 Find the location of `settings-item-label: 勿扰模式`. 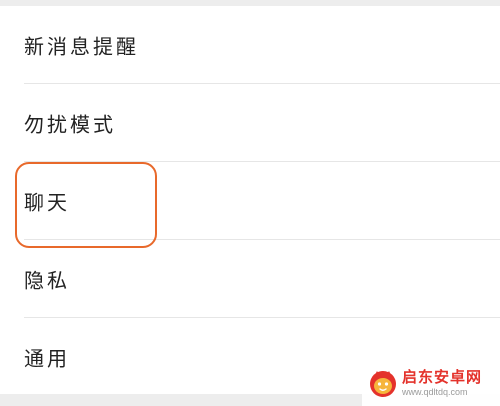

settings-item-label: 勿扰模式 is located at coordinates (70, 124).